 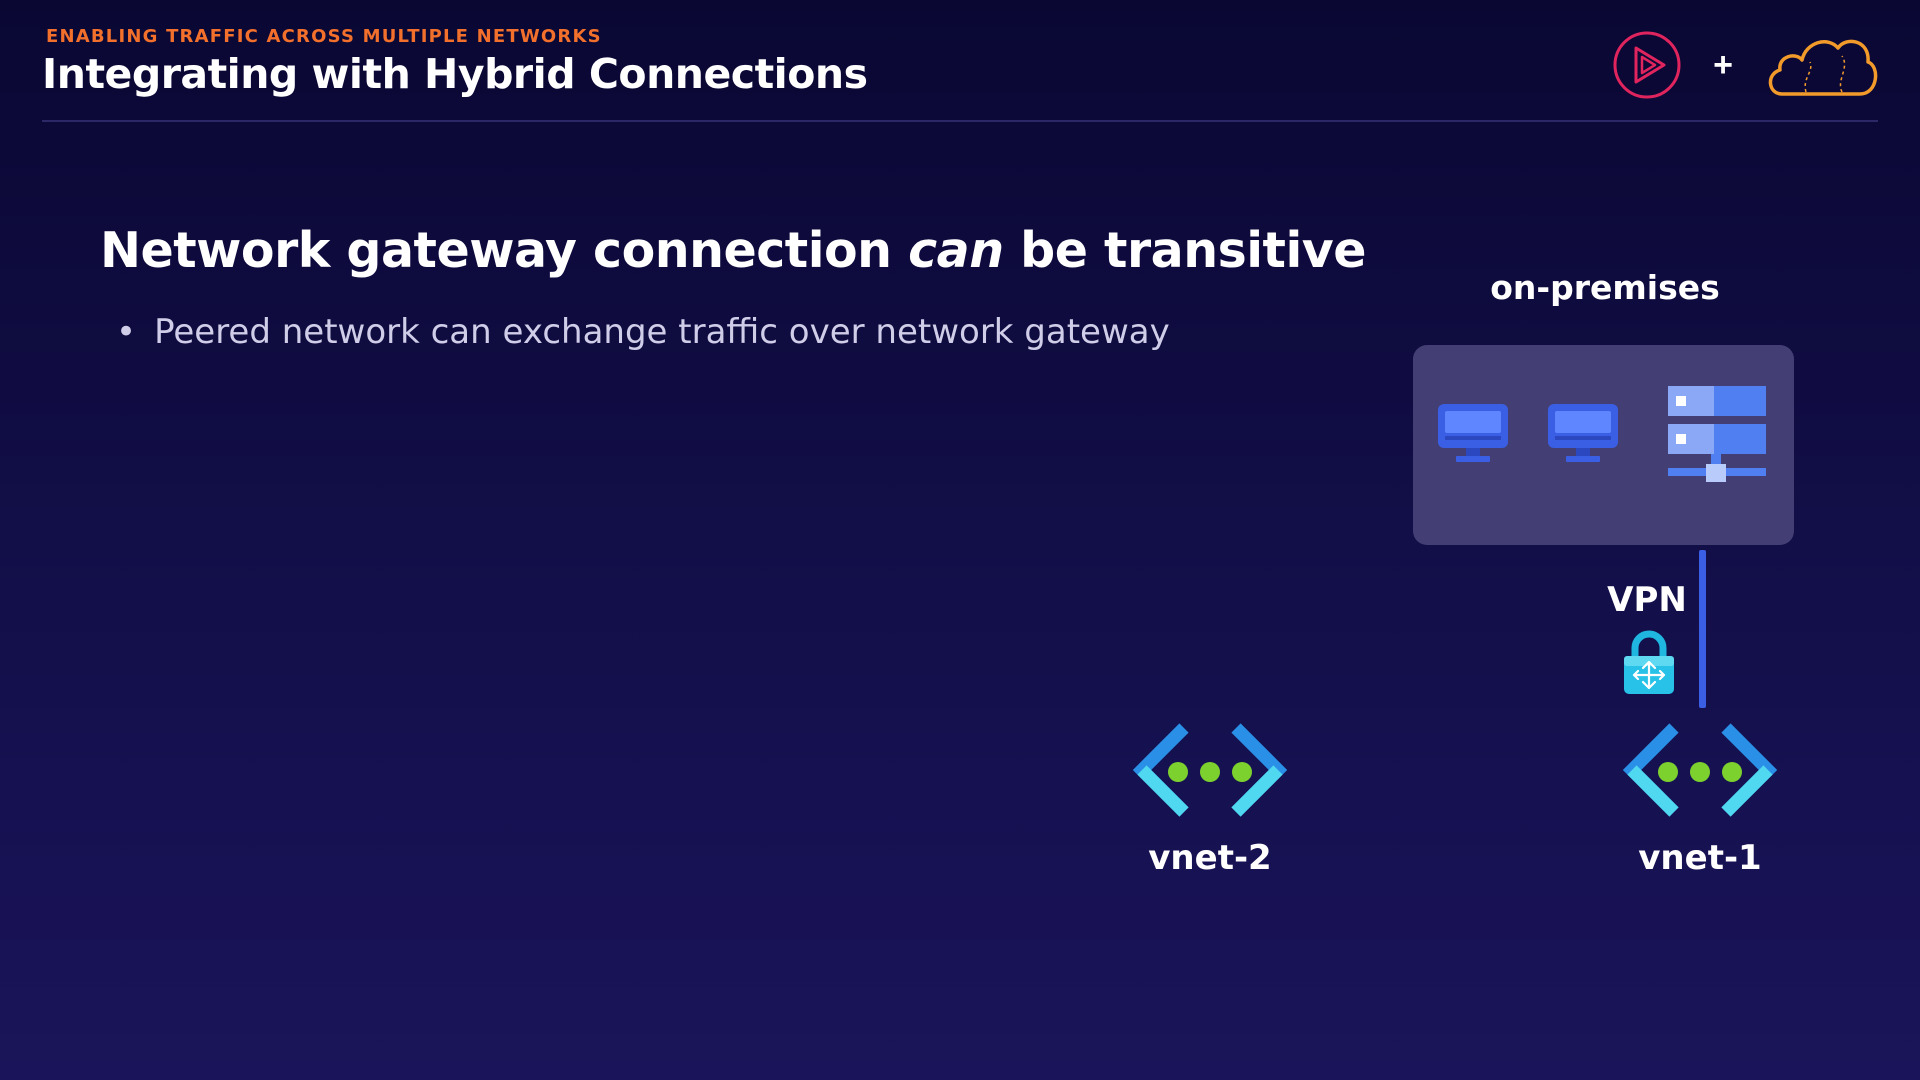 What do you see at coordinates (1605, 287) in the screenshot?
I see `on-premises-label: on-premises` at bounding box center [1605, 287].